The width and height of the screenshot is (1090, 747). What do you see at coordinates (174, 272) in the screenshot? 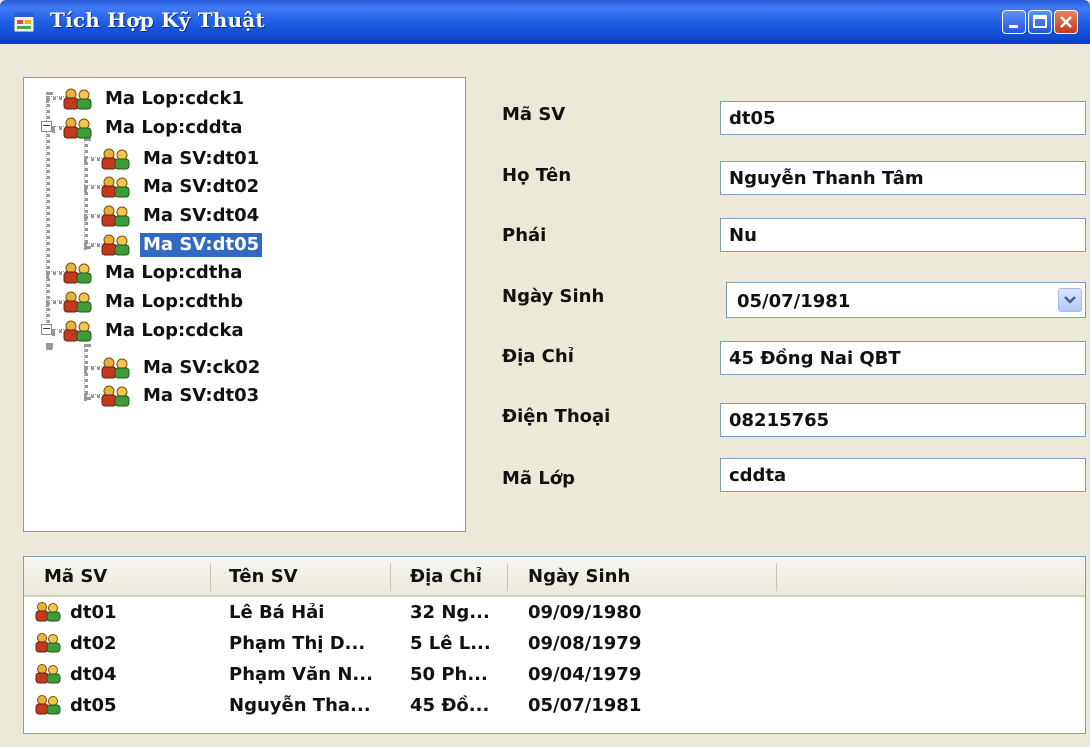
I see `tree-node-label: Ma Lop:cdtha` at bounding box center [174, 272].